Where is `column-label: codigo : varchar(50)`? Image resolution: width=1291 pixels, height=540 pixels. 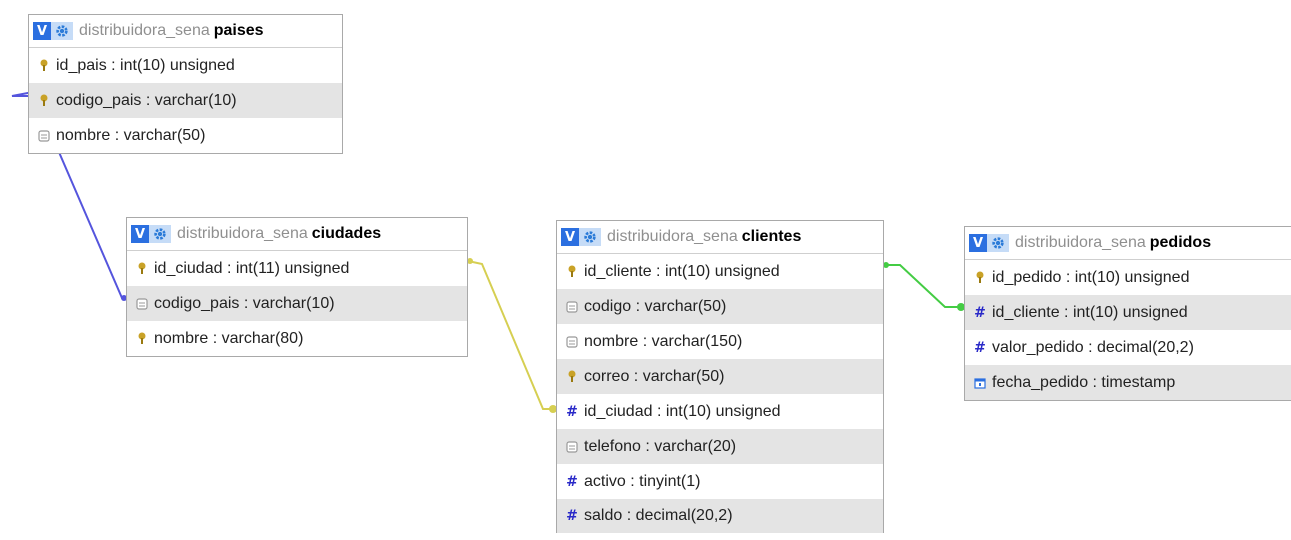
column-label: codigo : varchar(50) is located at coordinates (655, 306).